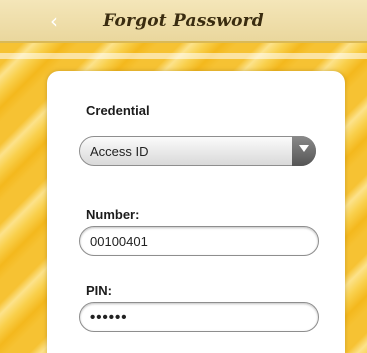  I want to click on page-title: Forgot Password, so click(183, 21).